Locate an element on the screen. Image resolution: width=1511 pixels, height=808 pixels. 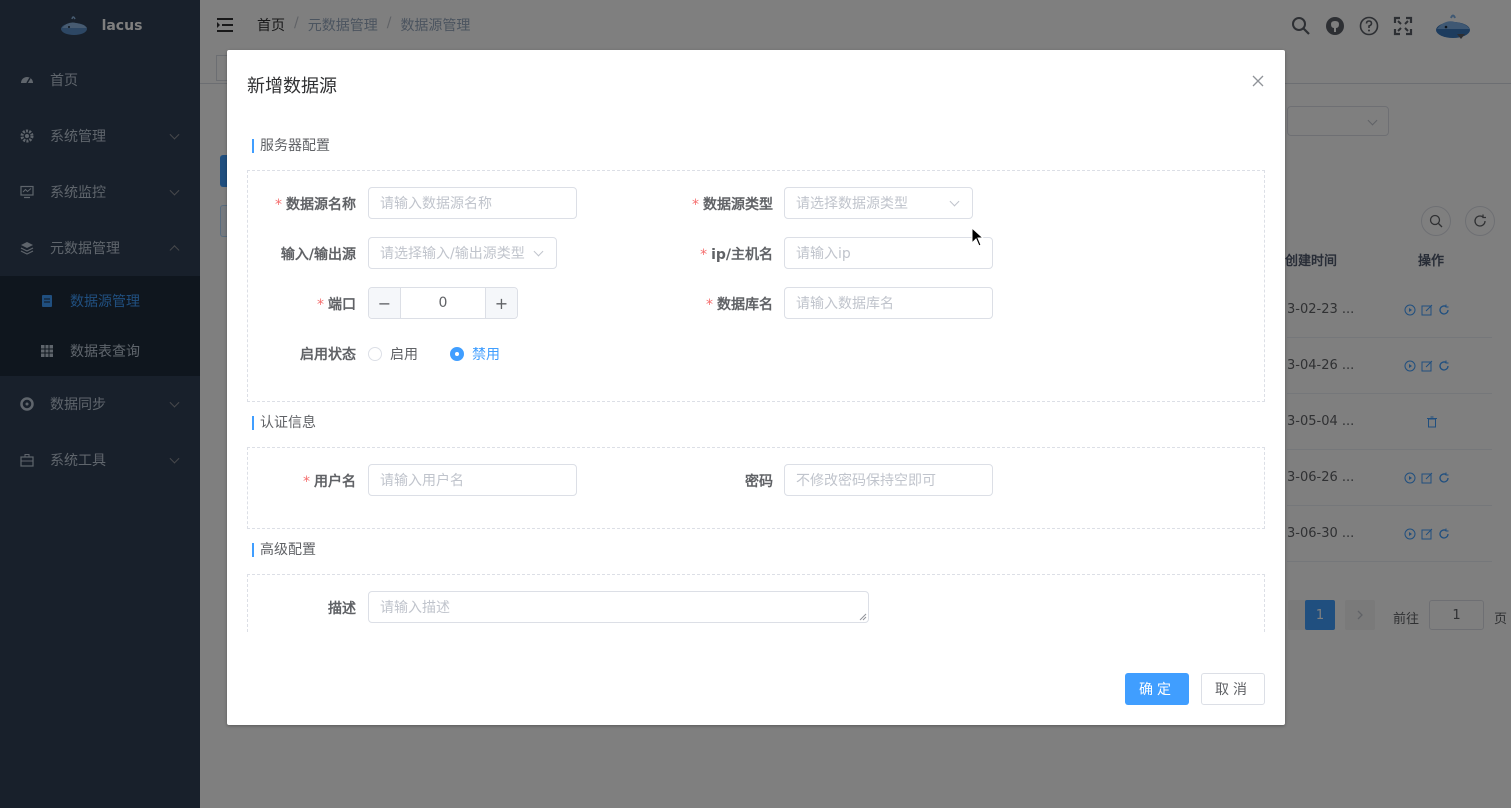
description-textarea: 请输入描述 is located at coordinates (618, 607).